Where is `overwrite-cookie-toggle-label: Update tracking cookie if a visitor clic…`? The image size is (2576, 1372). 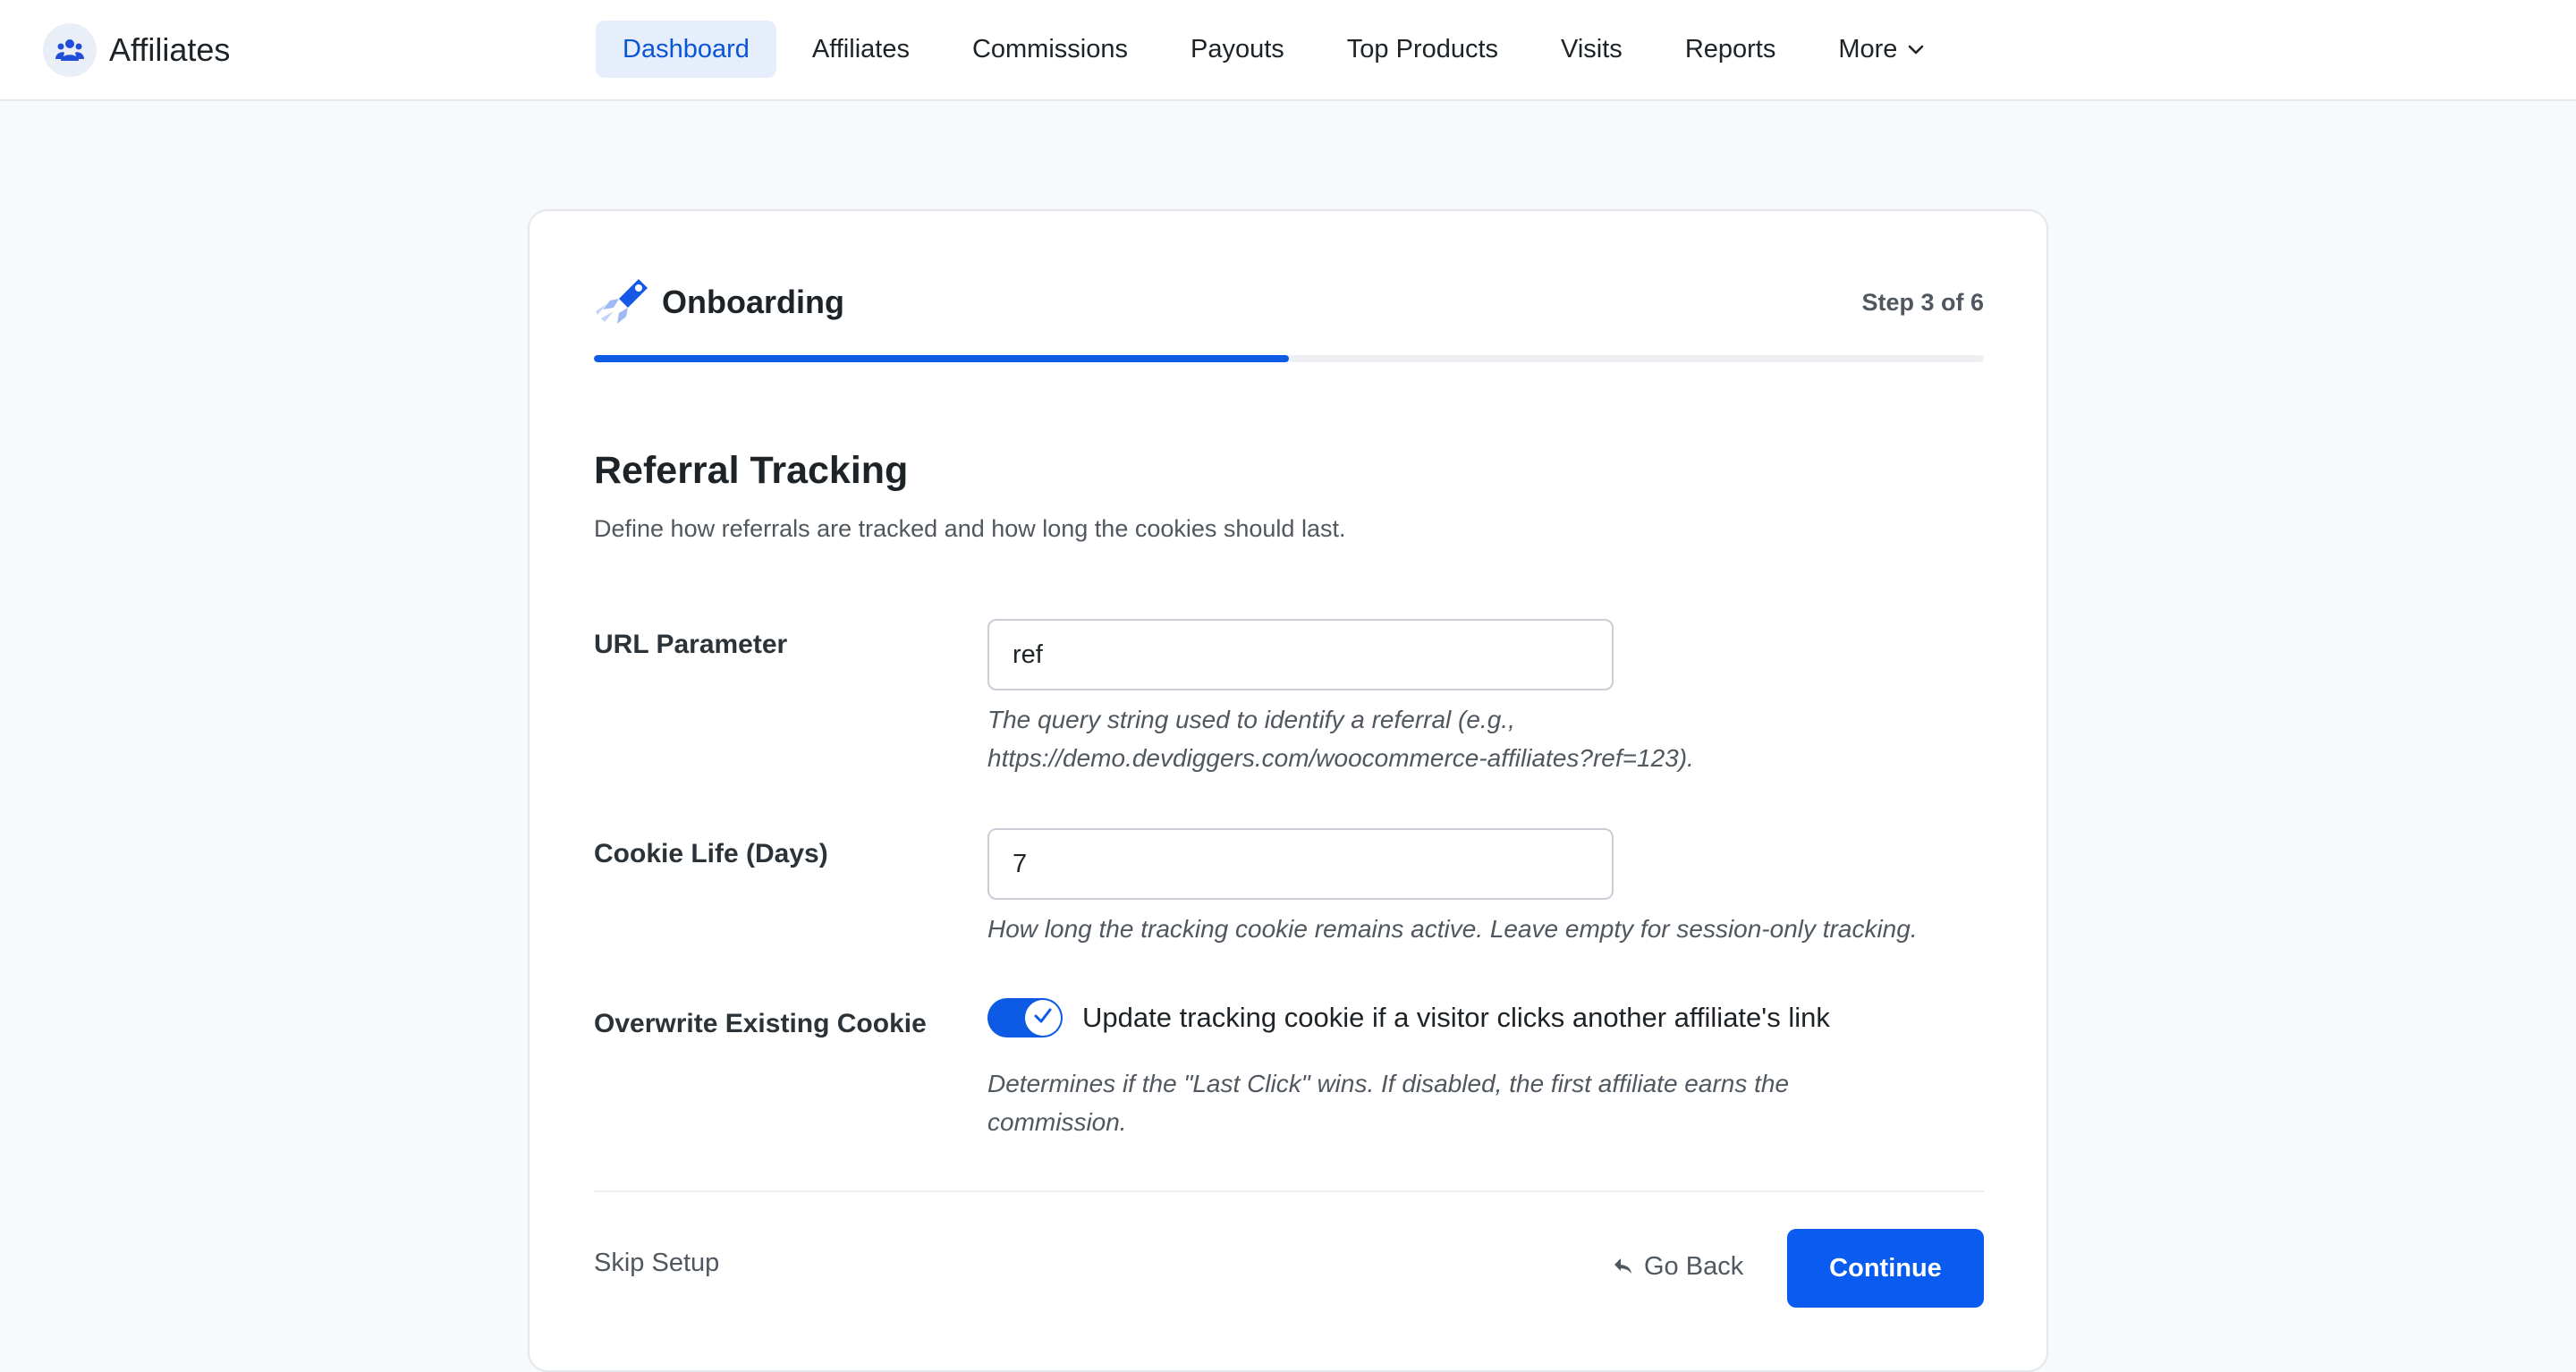 overwrite-cookie-toggle-label: Update tracking cookie if a visitor clic… is located at coordinates (1456, 1017).